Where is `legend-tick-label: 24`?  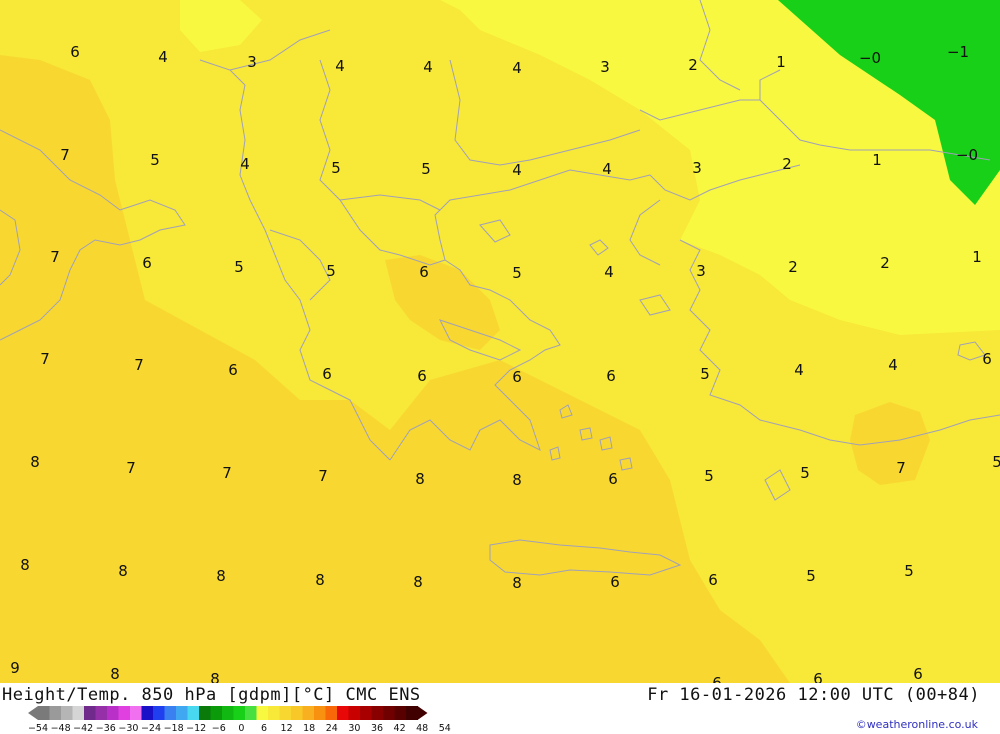
legend-tick-label: 24 is located at coordinates (331, 728).